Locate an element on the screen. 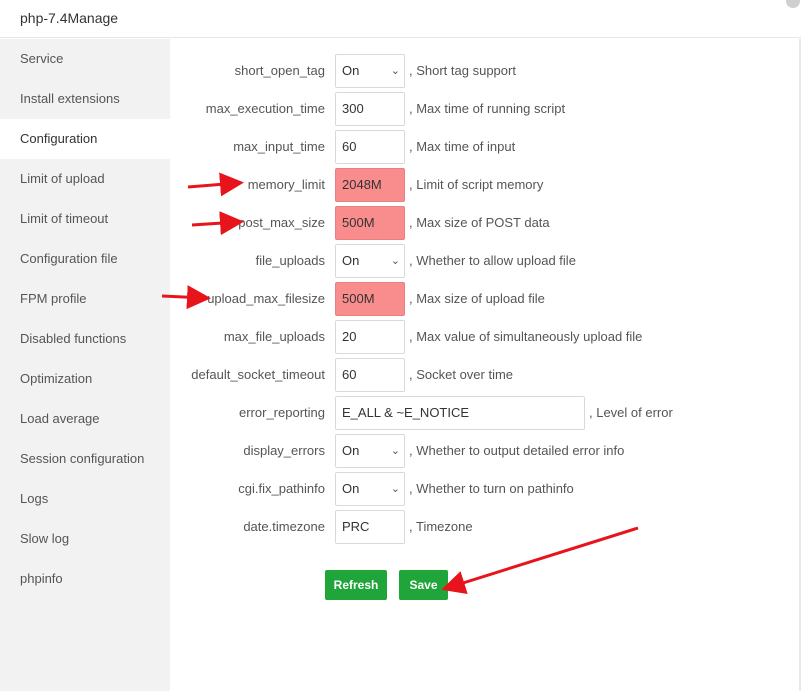 The height and width of the screenshot is (691, 801). config-row: max_input_time 60 , Max time of input is located at coordinates (485, 147).